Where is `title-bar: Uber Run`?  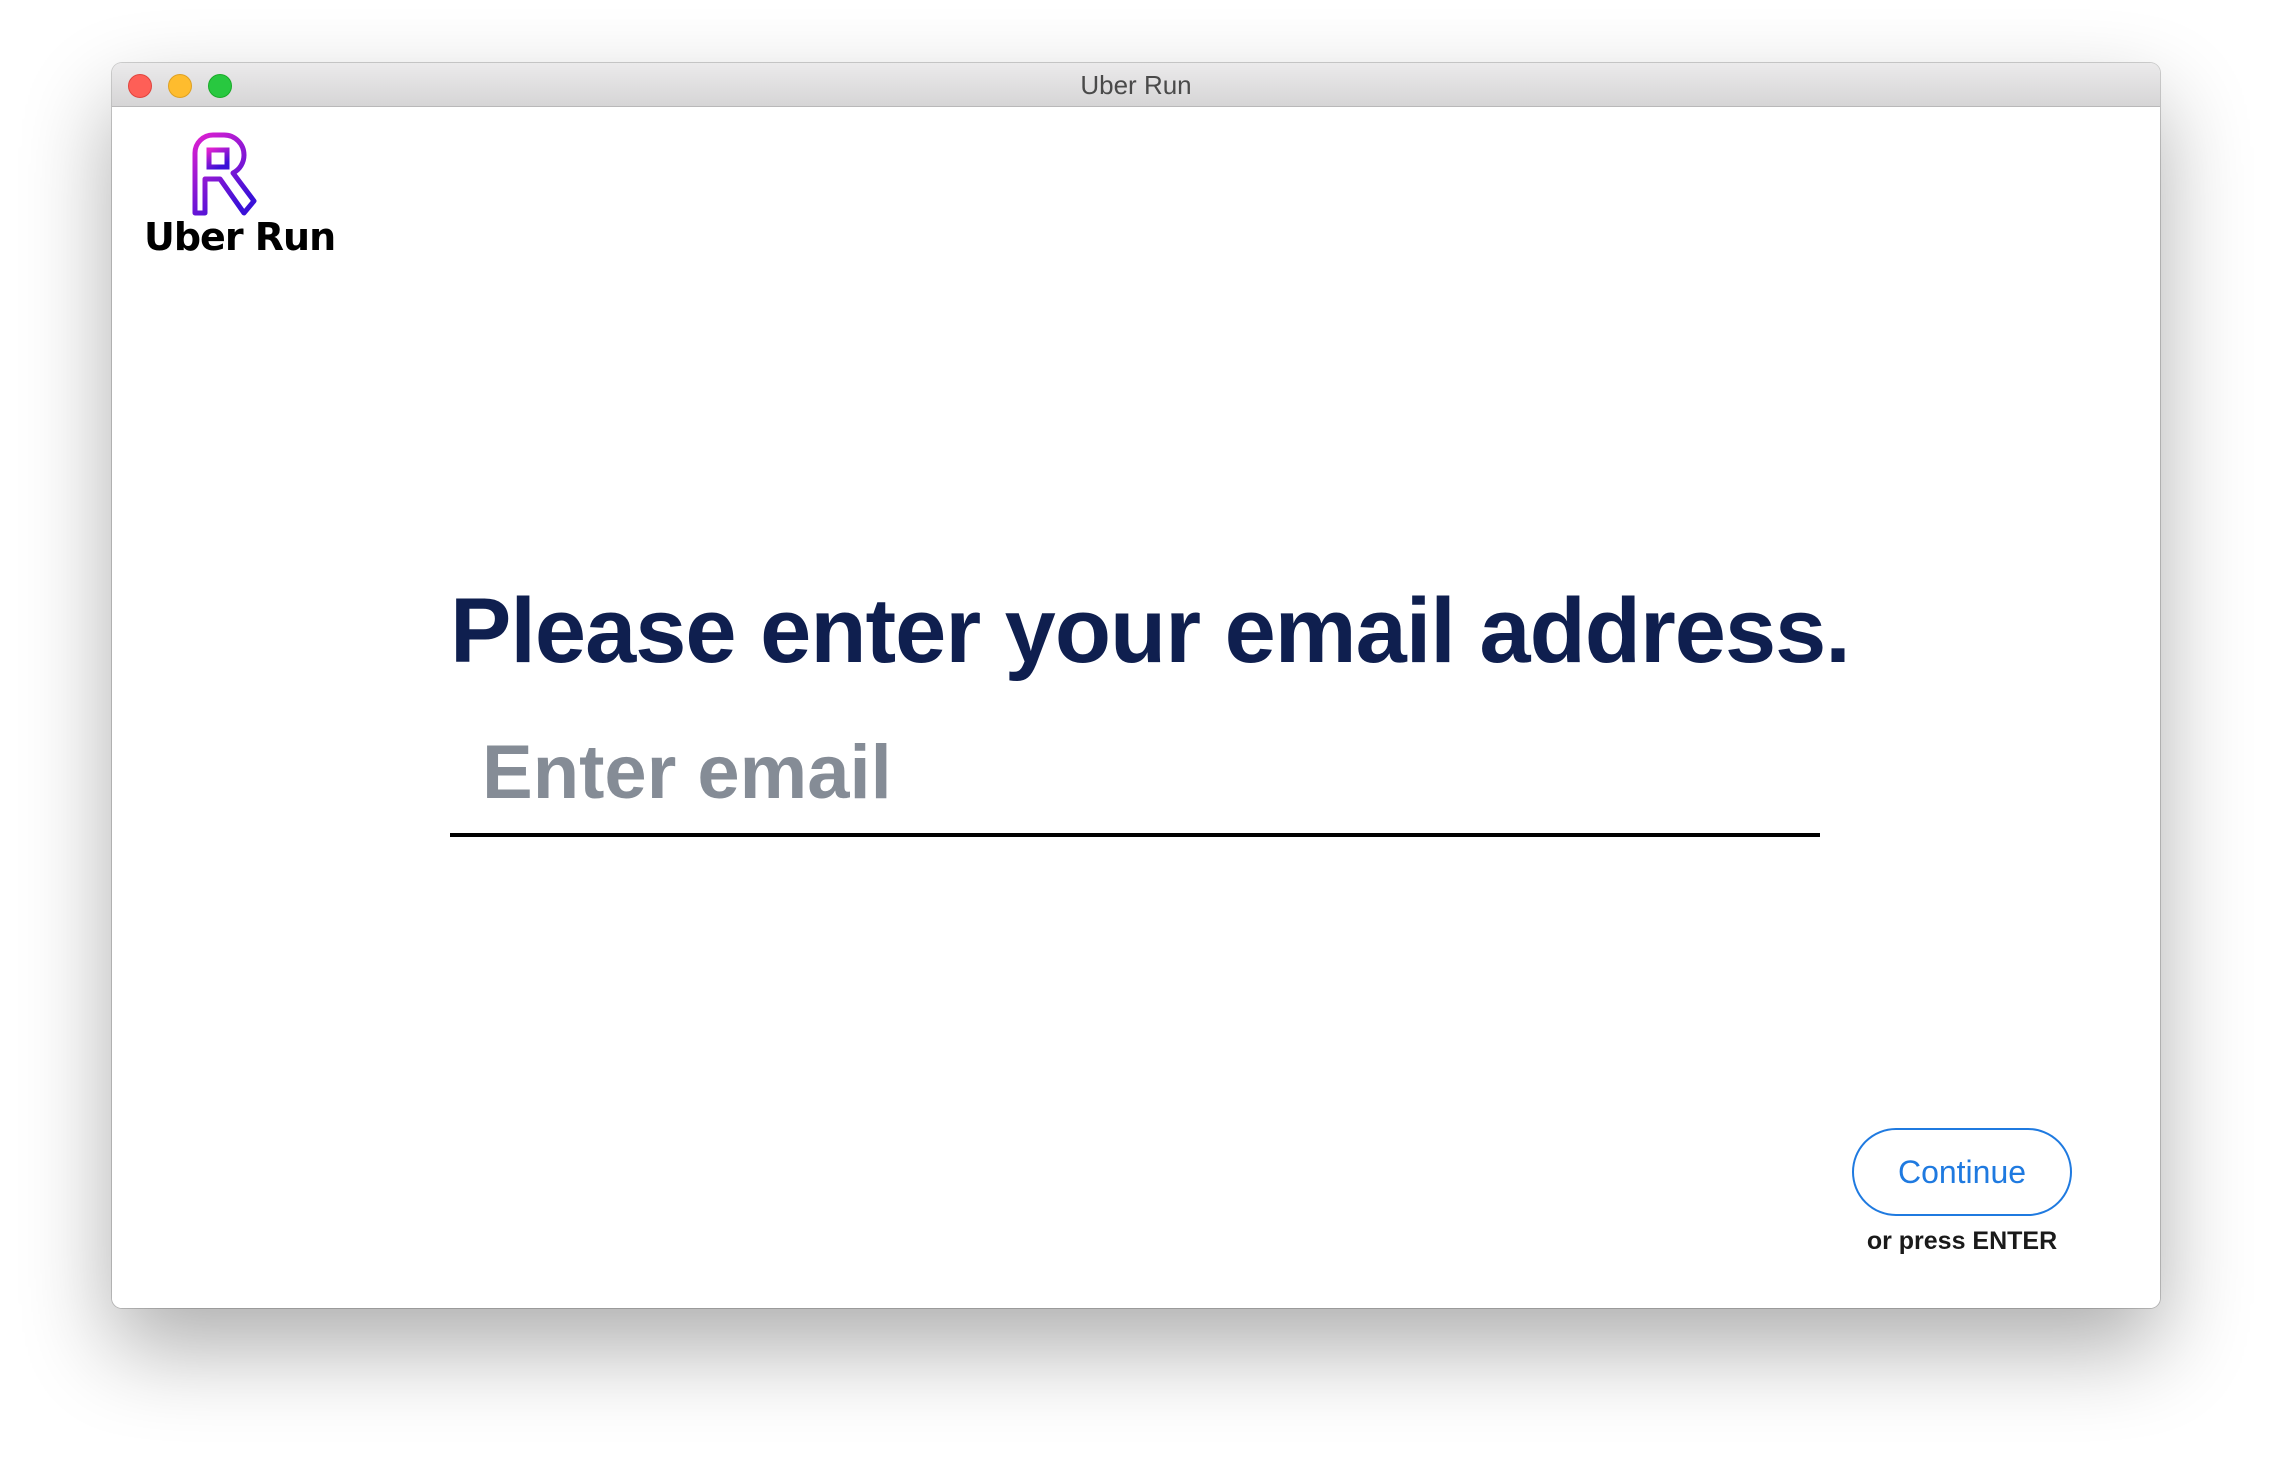 title-bar: Uber Run is located at coordinates (1136, 85).